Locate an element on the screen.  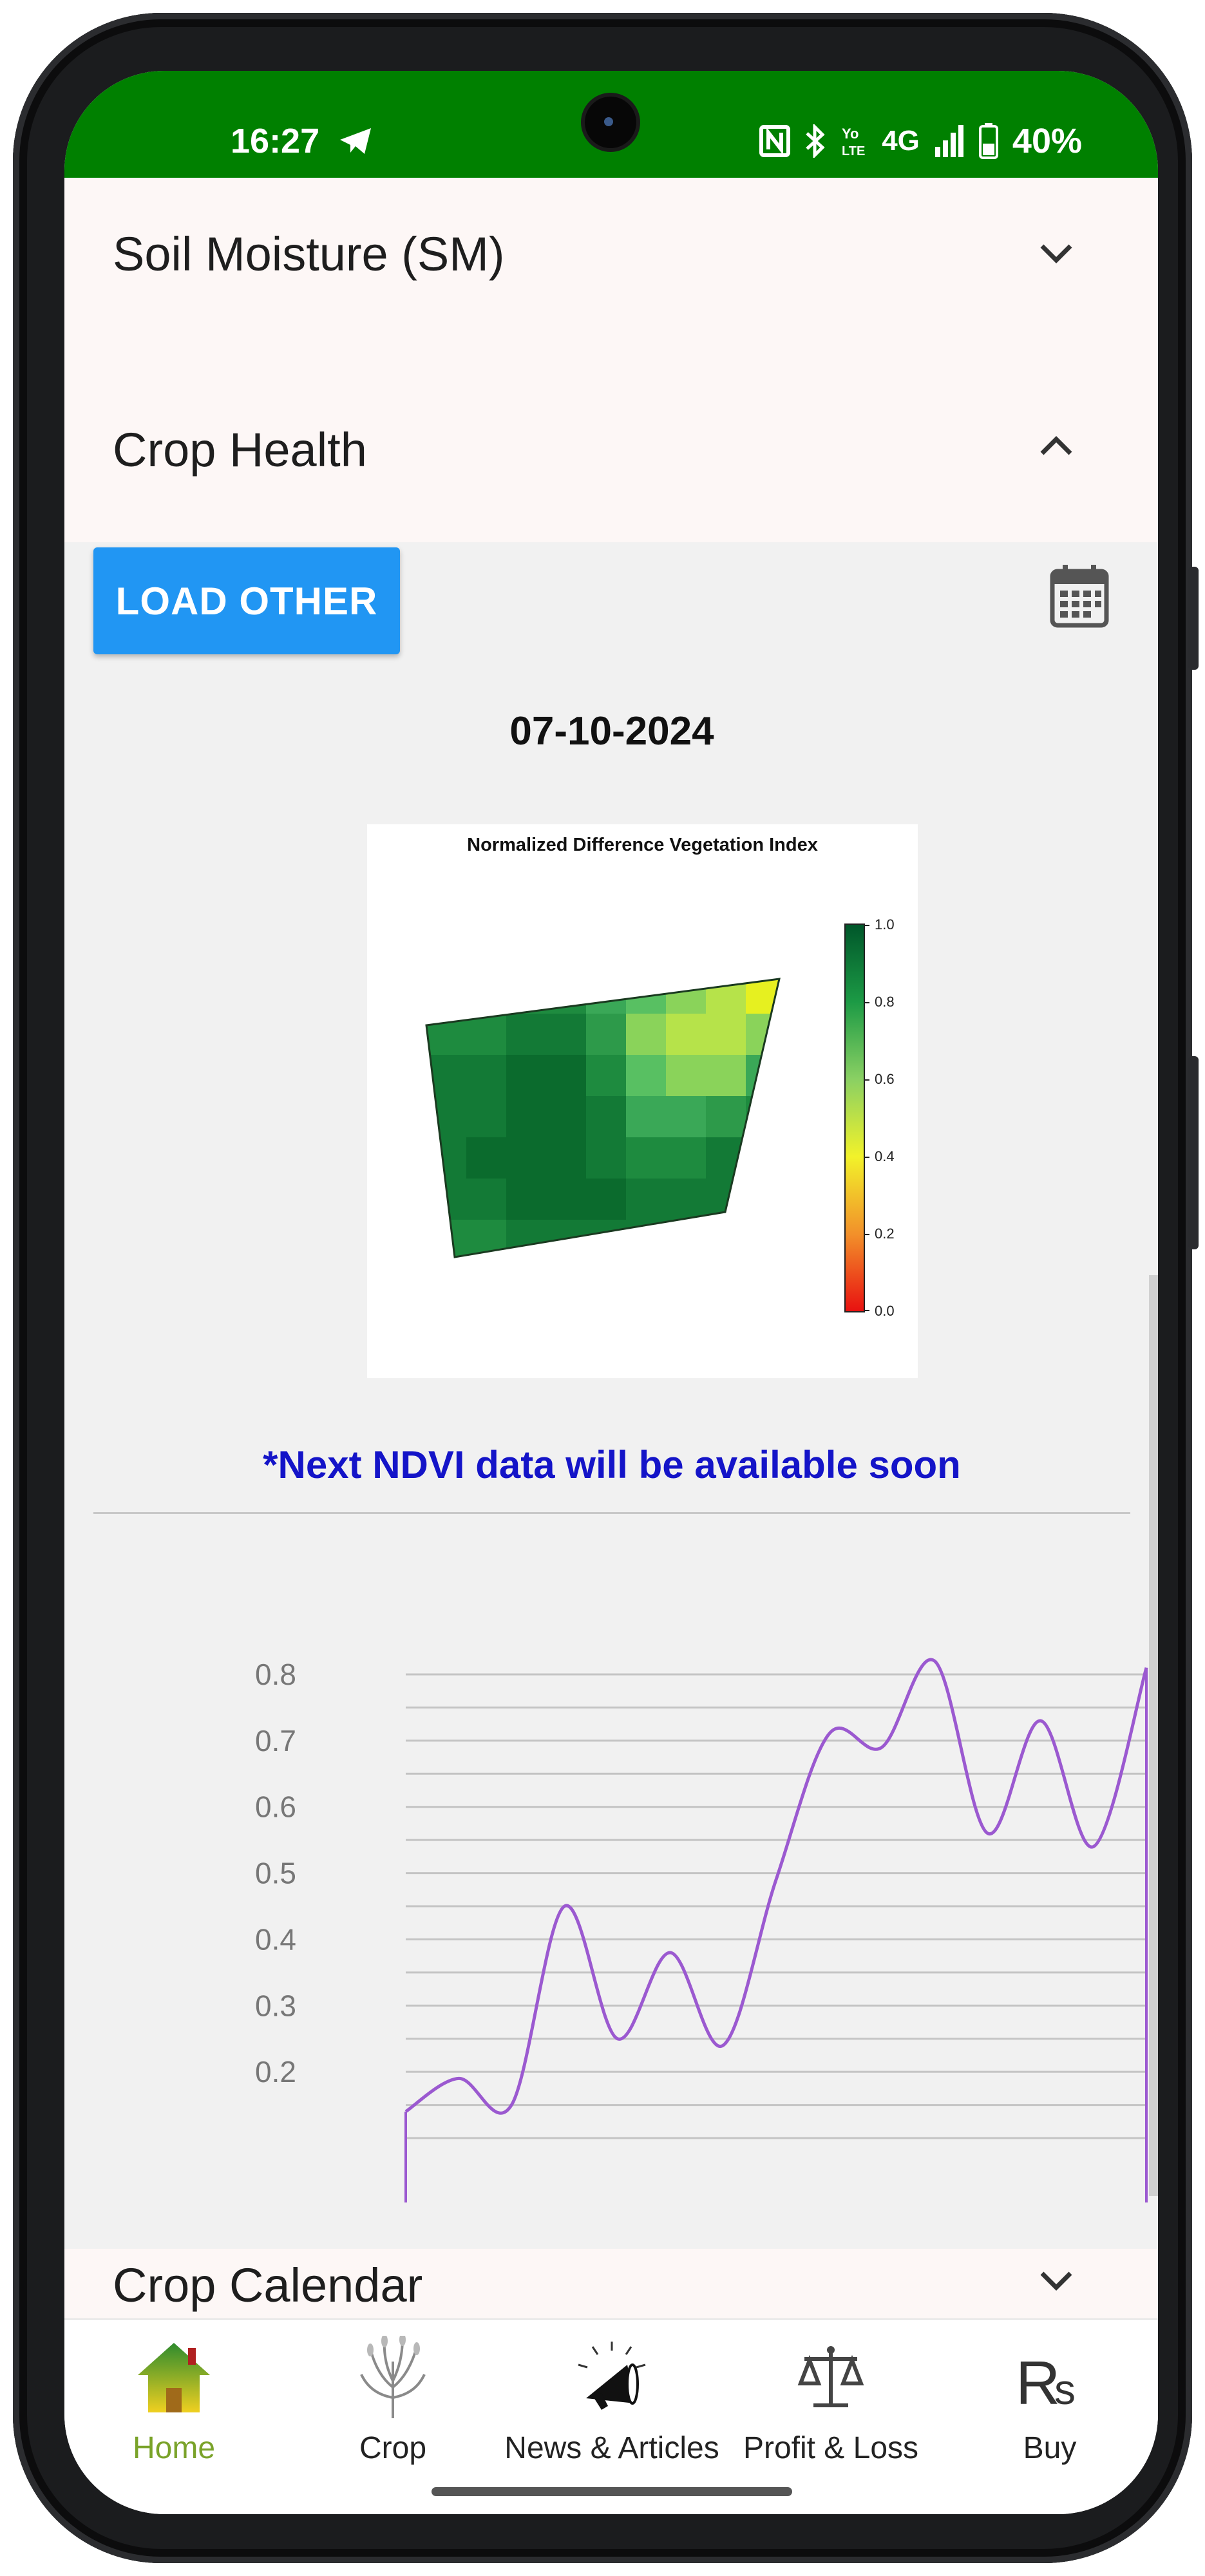
y-tick-label: 0.7 is located at coordinates (275, 1740).